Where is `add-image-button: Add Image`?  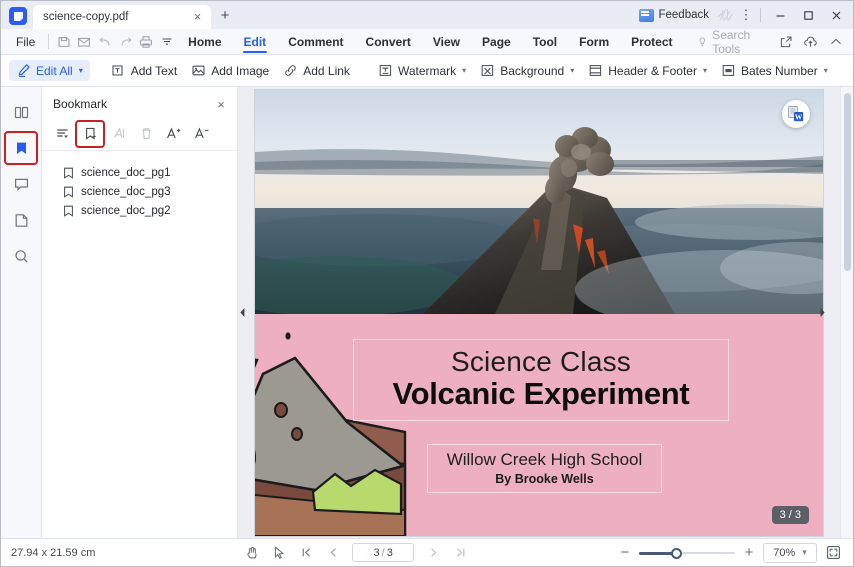 add-image-button: Add Image is located at coordinates (230, 70).